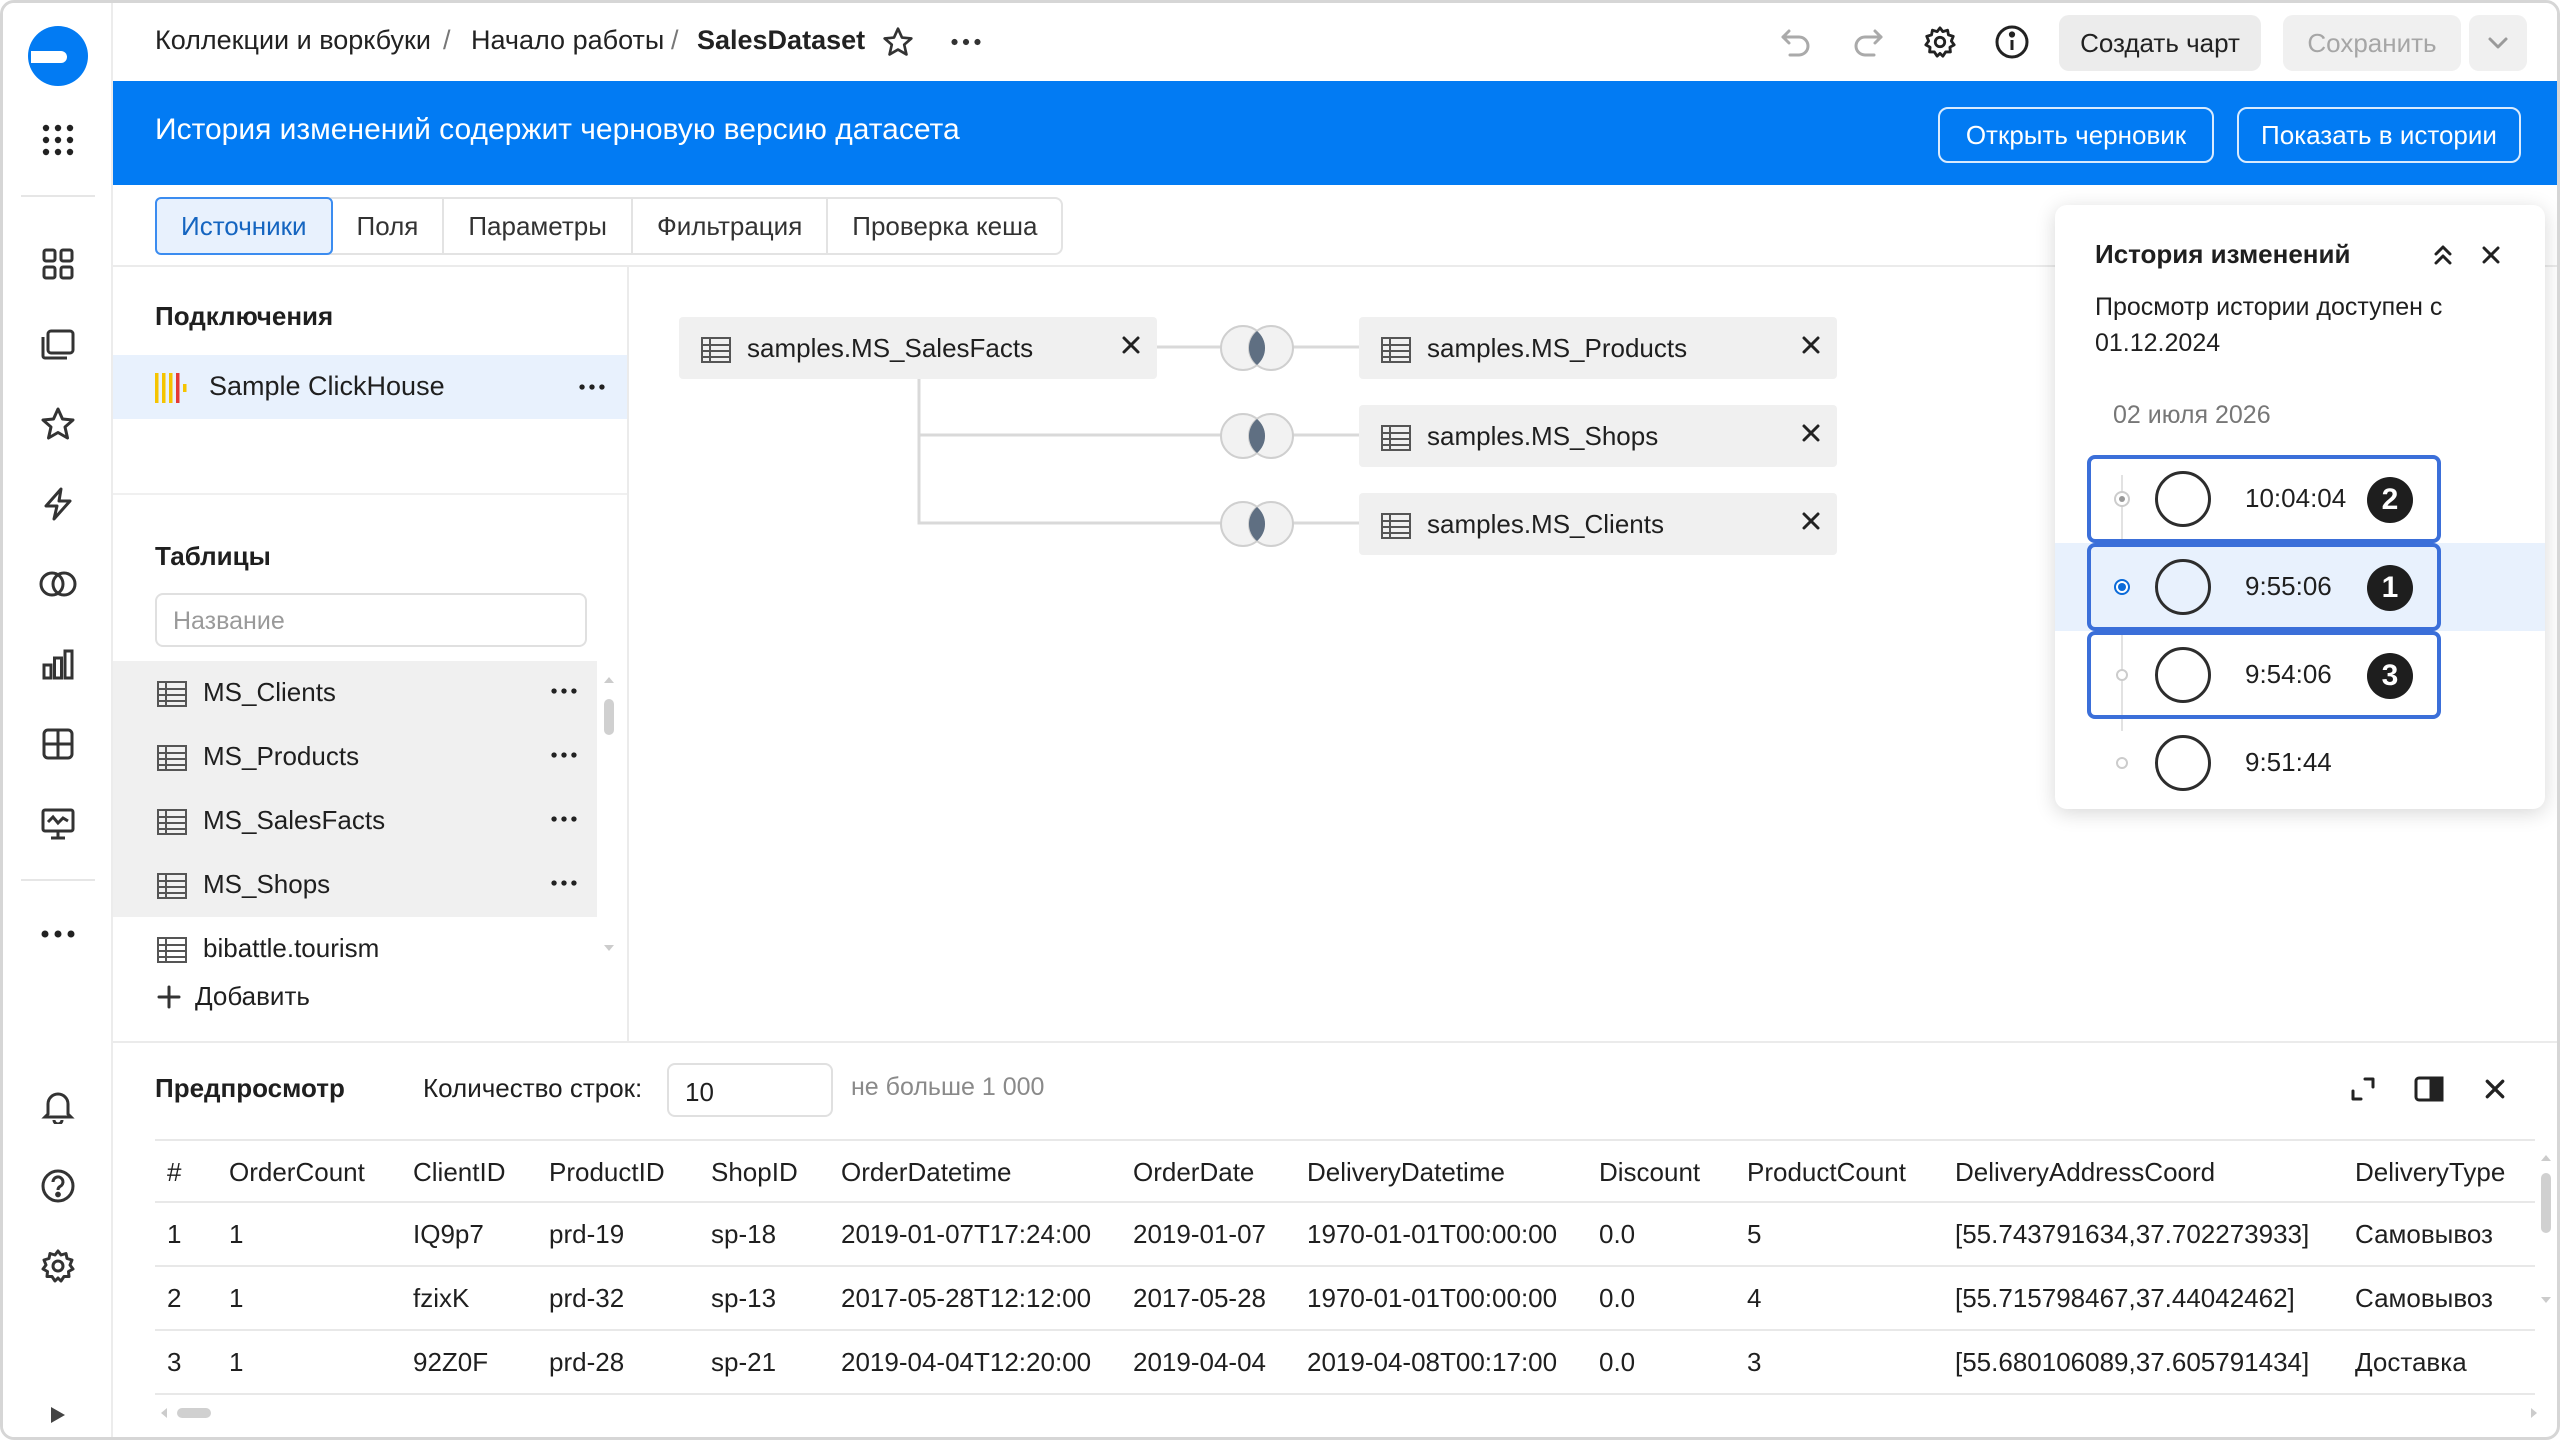 This screenshot has width=2560, height=1440. I want to click on table-cell: 5, so click(1754, 1234).